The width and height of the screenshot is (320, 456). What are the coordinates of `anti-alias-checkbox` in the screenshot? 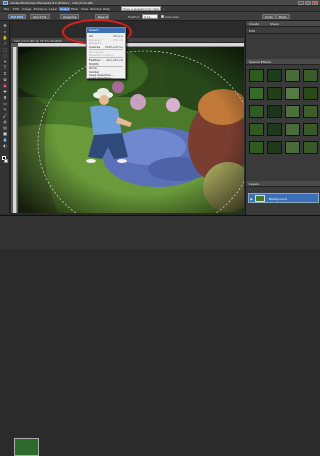 It's located at (162, 16).